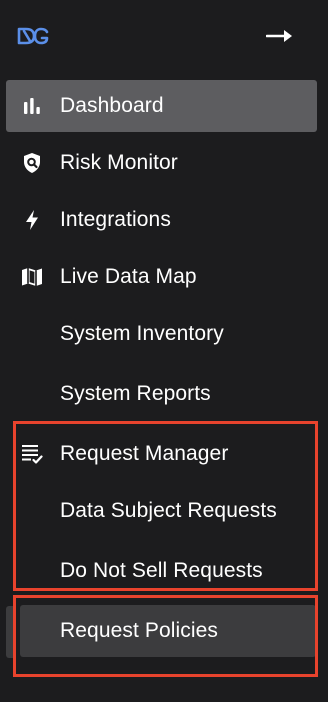  What do you see at coordinates (135, 393) in the screenshot?
I see `sidebar-item-label: System Reports` at bounding box center [135, 393].